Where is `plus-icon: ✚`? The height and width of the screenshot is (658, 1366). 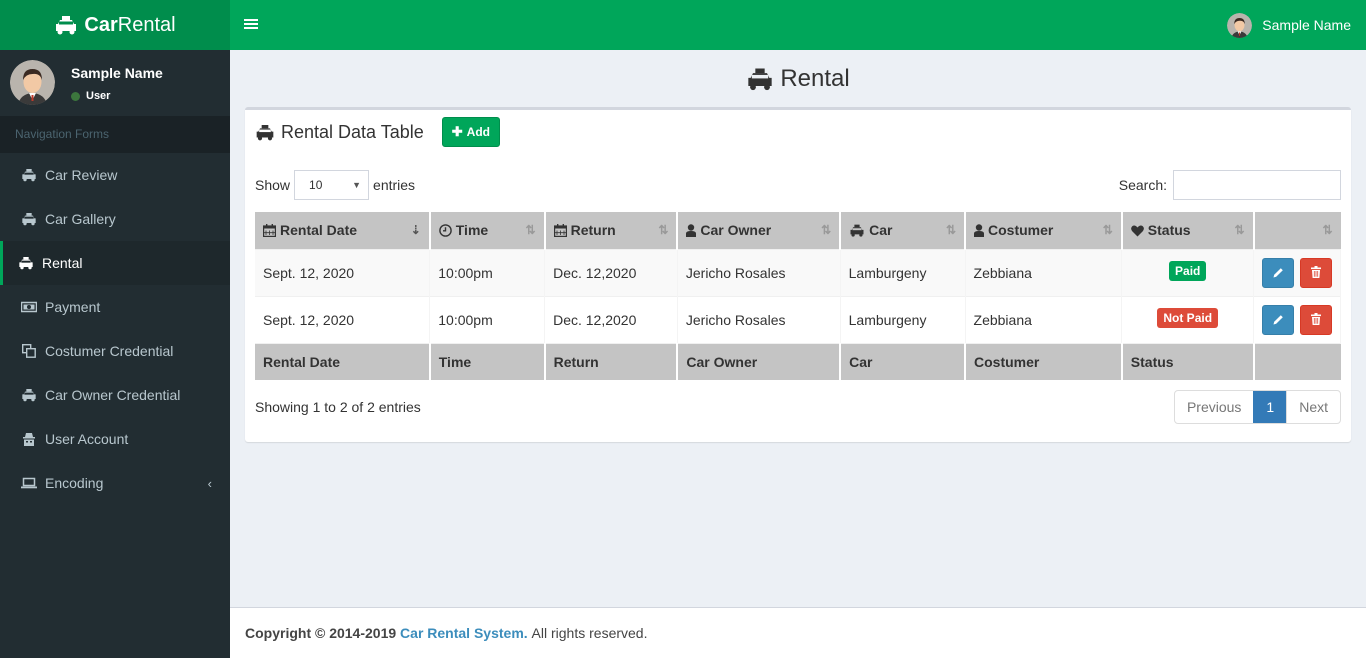 plus-icon: ✚ is located at coordinates (457, 131).